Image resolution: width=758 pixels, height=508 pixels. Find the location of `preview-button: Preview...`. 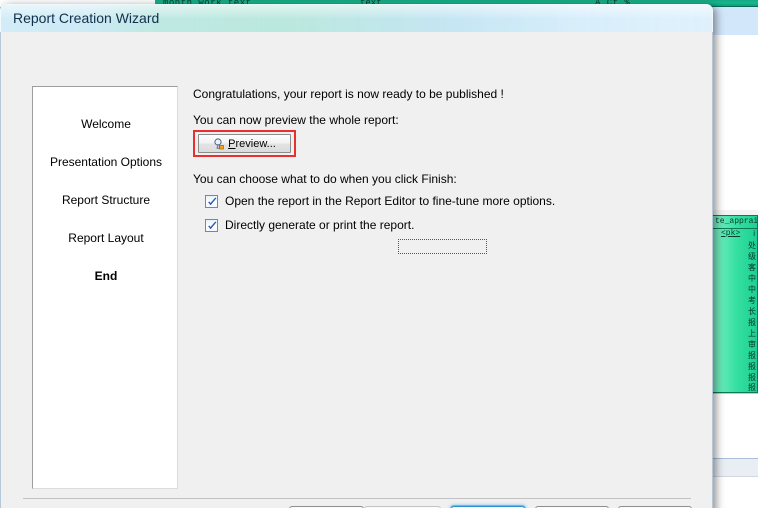

preview-button: Preview... is located at coordinates (342, 194).